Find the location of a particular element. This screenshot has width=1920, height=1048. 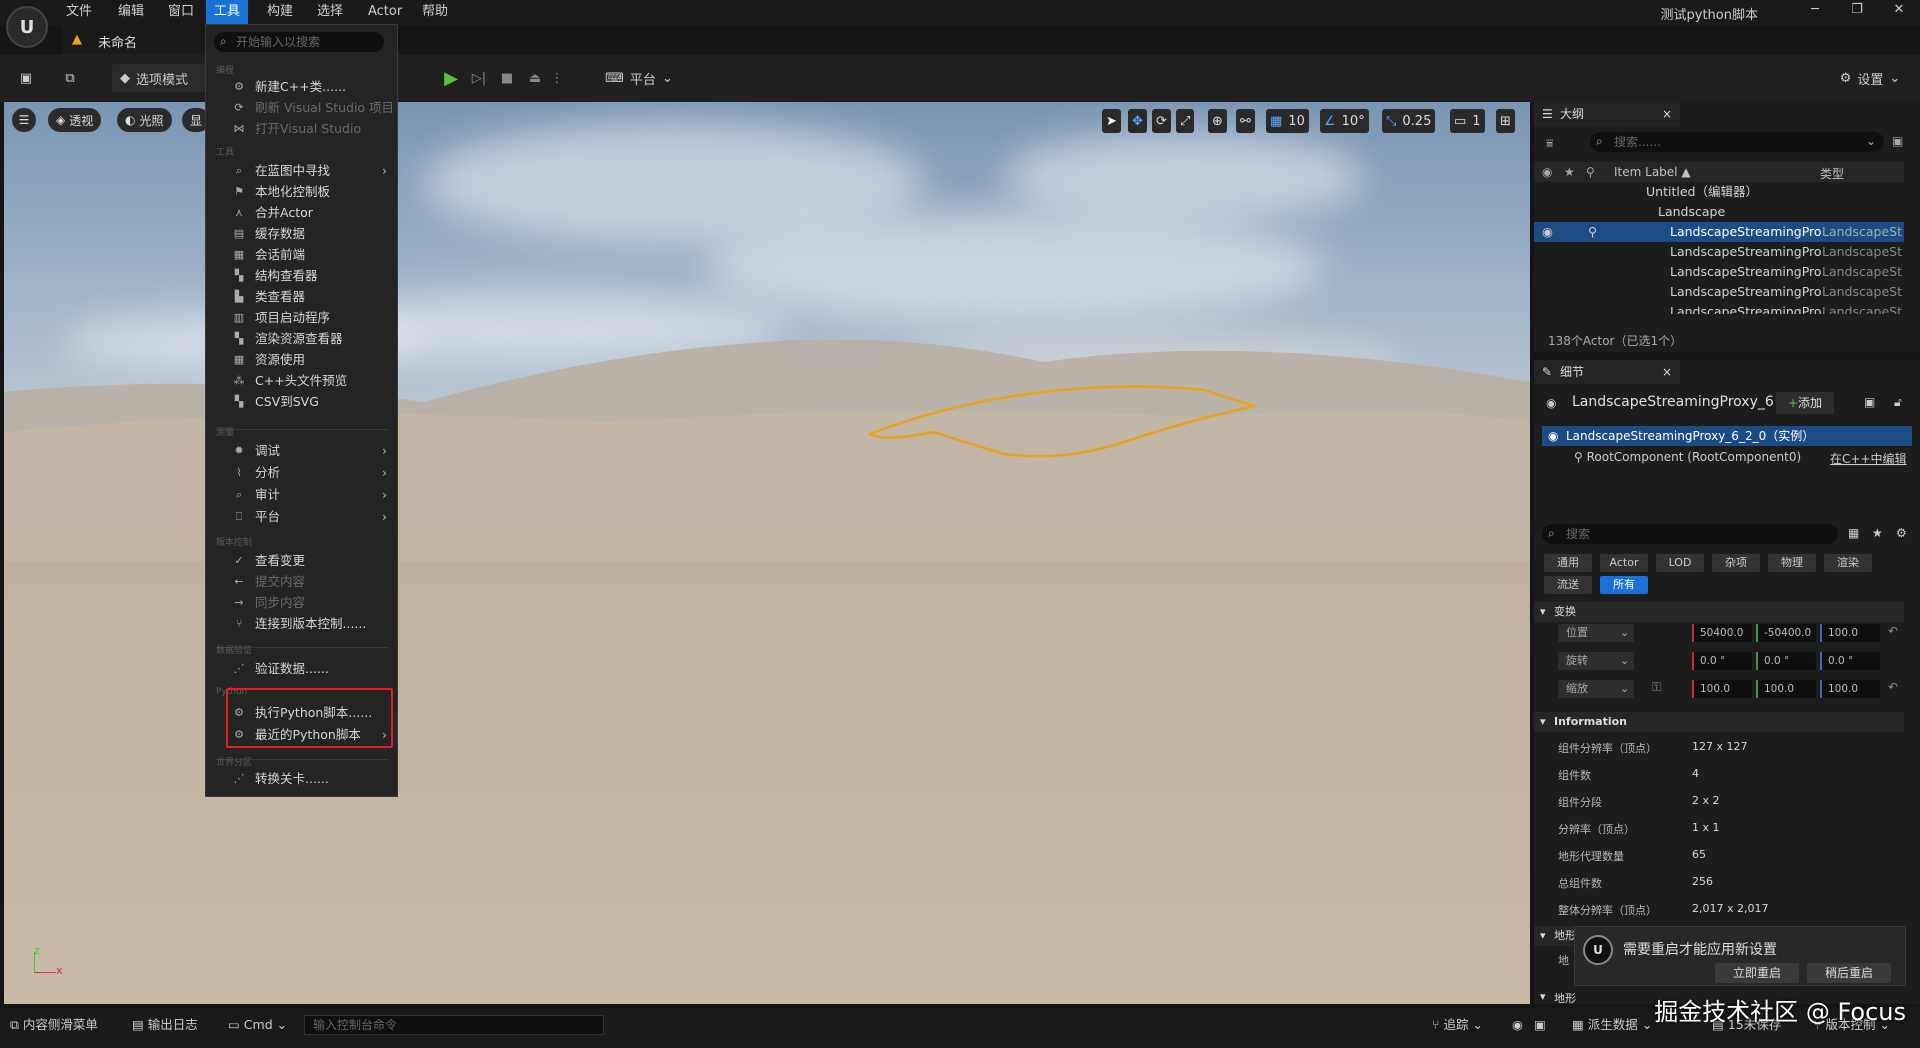

scale-z: 100.0 is located at coordinates (1850, 689).